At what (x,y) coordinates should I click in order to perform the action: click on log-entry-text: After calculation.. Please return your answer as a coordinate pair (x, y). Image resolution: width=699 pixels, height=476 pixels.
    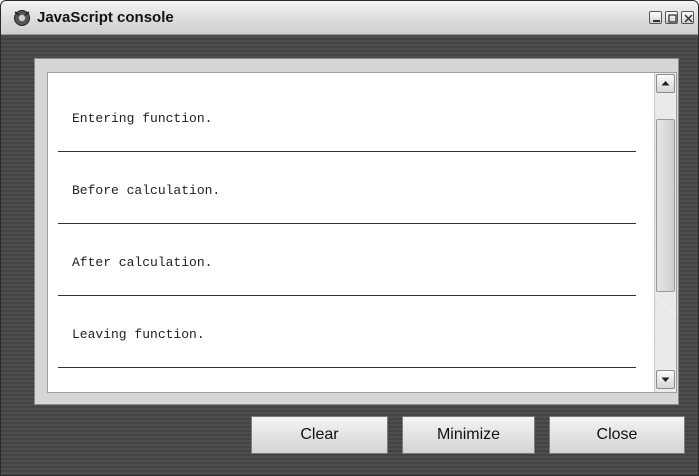
    Looking at the image, I should click on (142, 262).